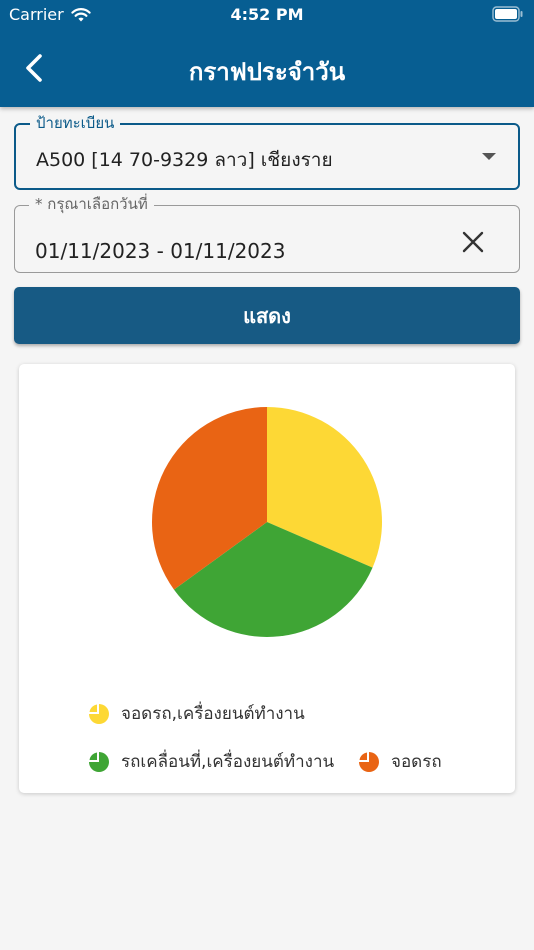  Describe the element at coordinates (160, 251) in the screenshot. I see `date-range-value: 01/11/2023 - 01/11/2023` at that location.